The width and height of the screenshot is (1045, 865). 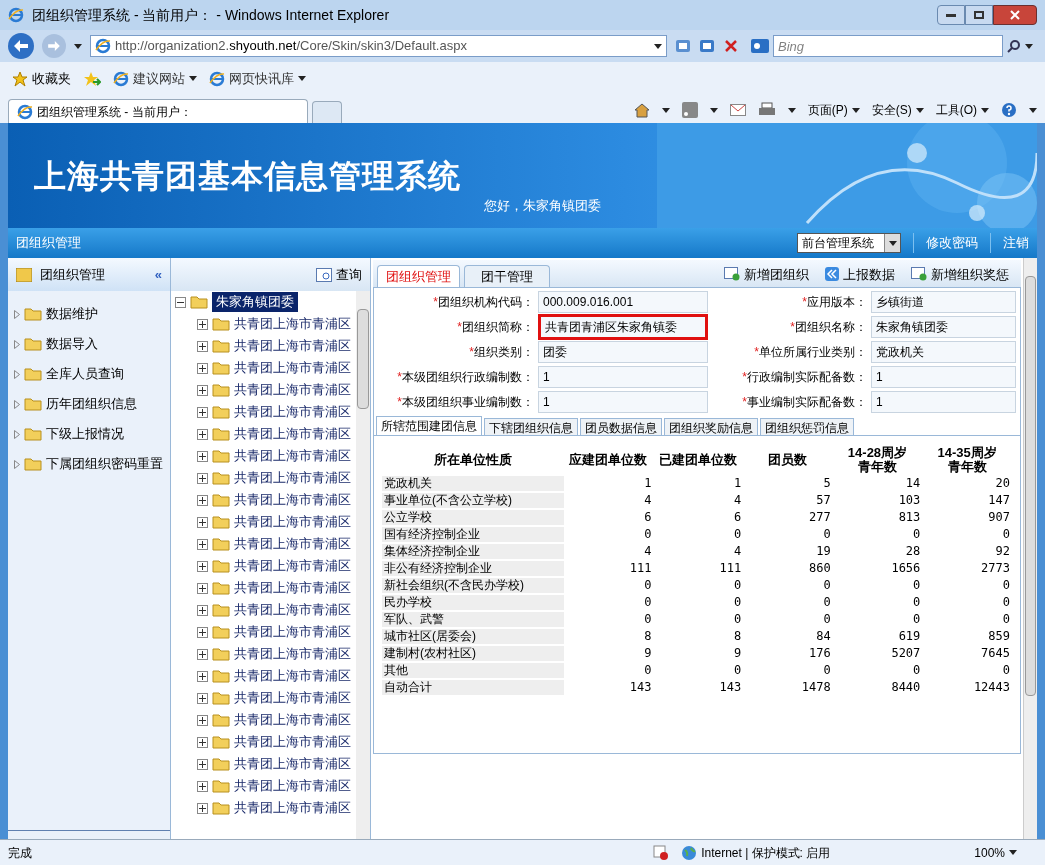 What do you see at coordinates (888, 46) in the screenshot?
I see `search-field: Bing` at bounding box center [888, 46].